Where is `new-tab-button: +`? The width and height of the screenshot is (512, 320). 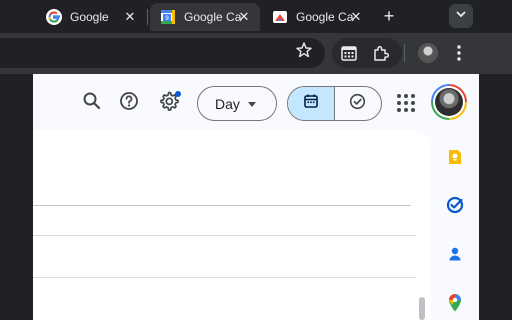 new-tab-button: + is located at coordinates (389, 16).